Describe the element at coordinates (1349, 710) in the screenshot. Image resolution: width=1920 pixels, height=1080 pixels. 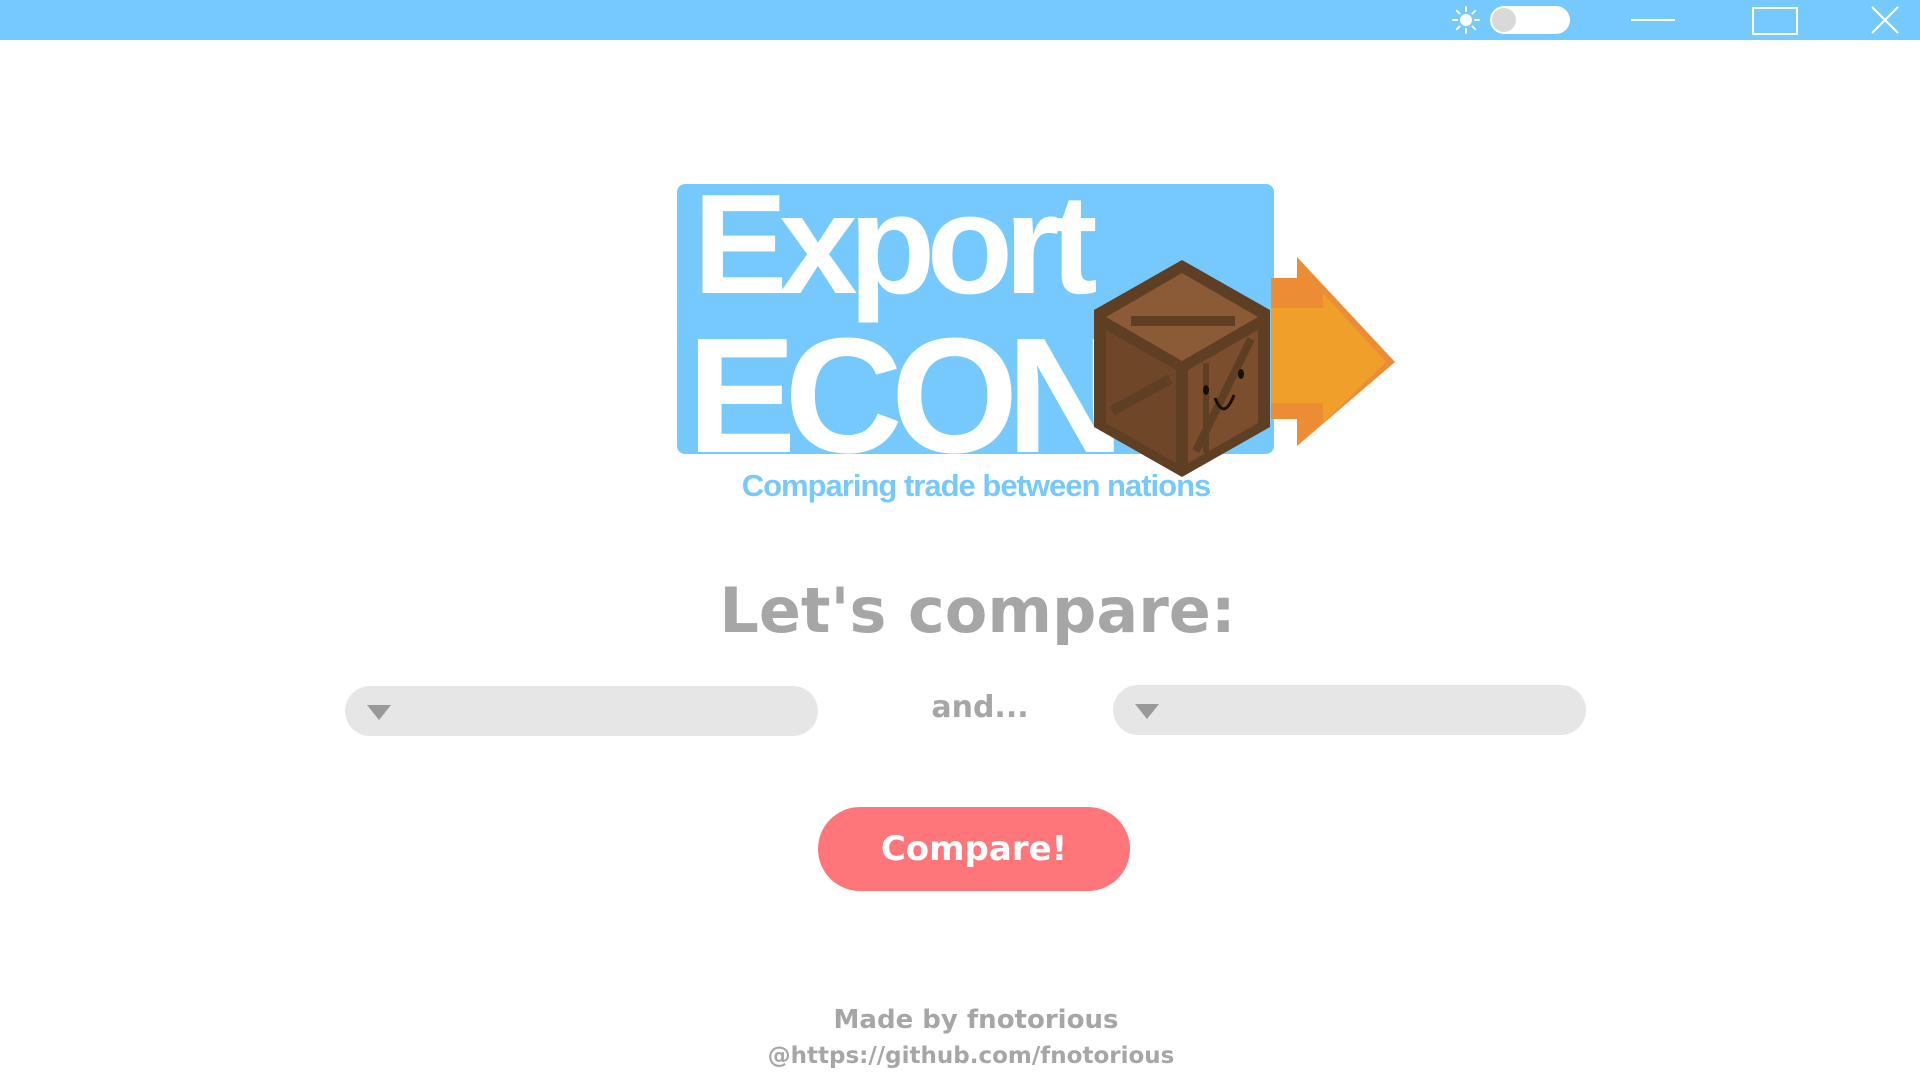
I see `country-b-select` at that location.